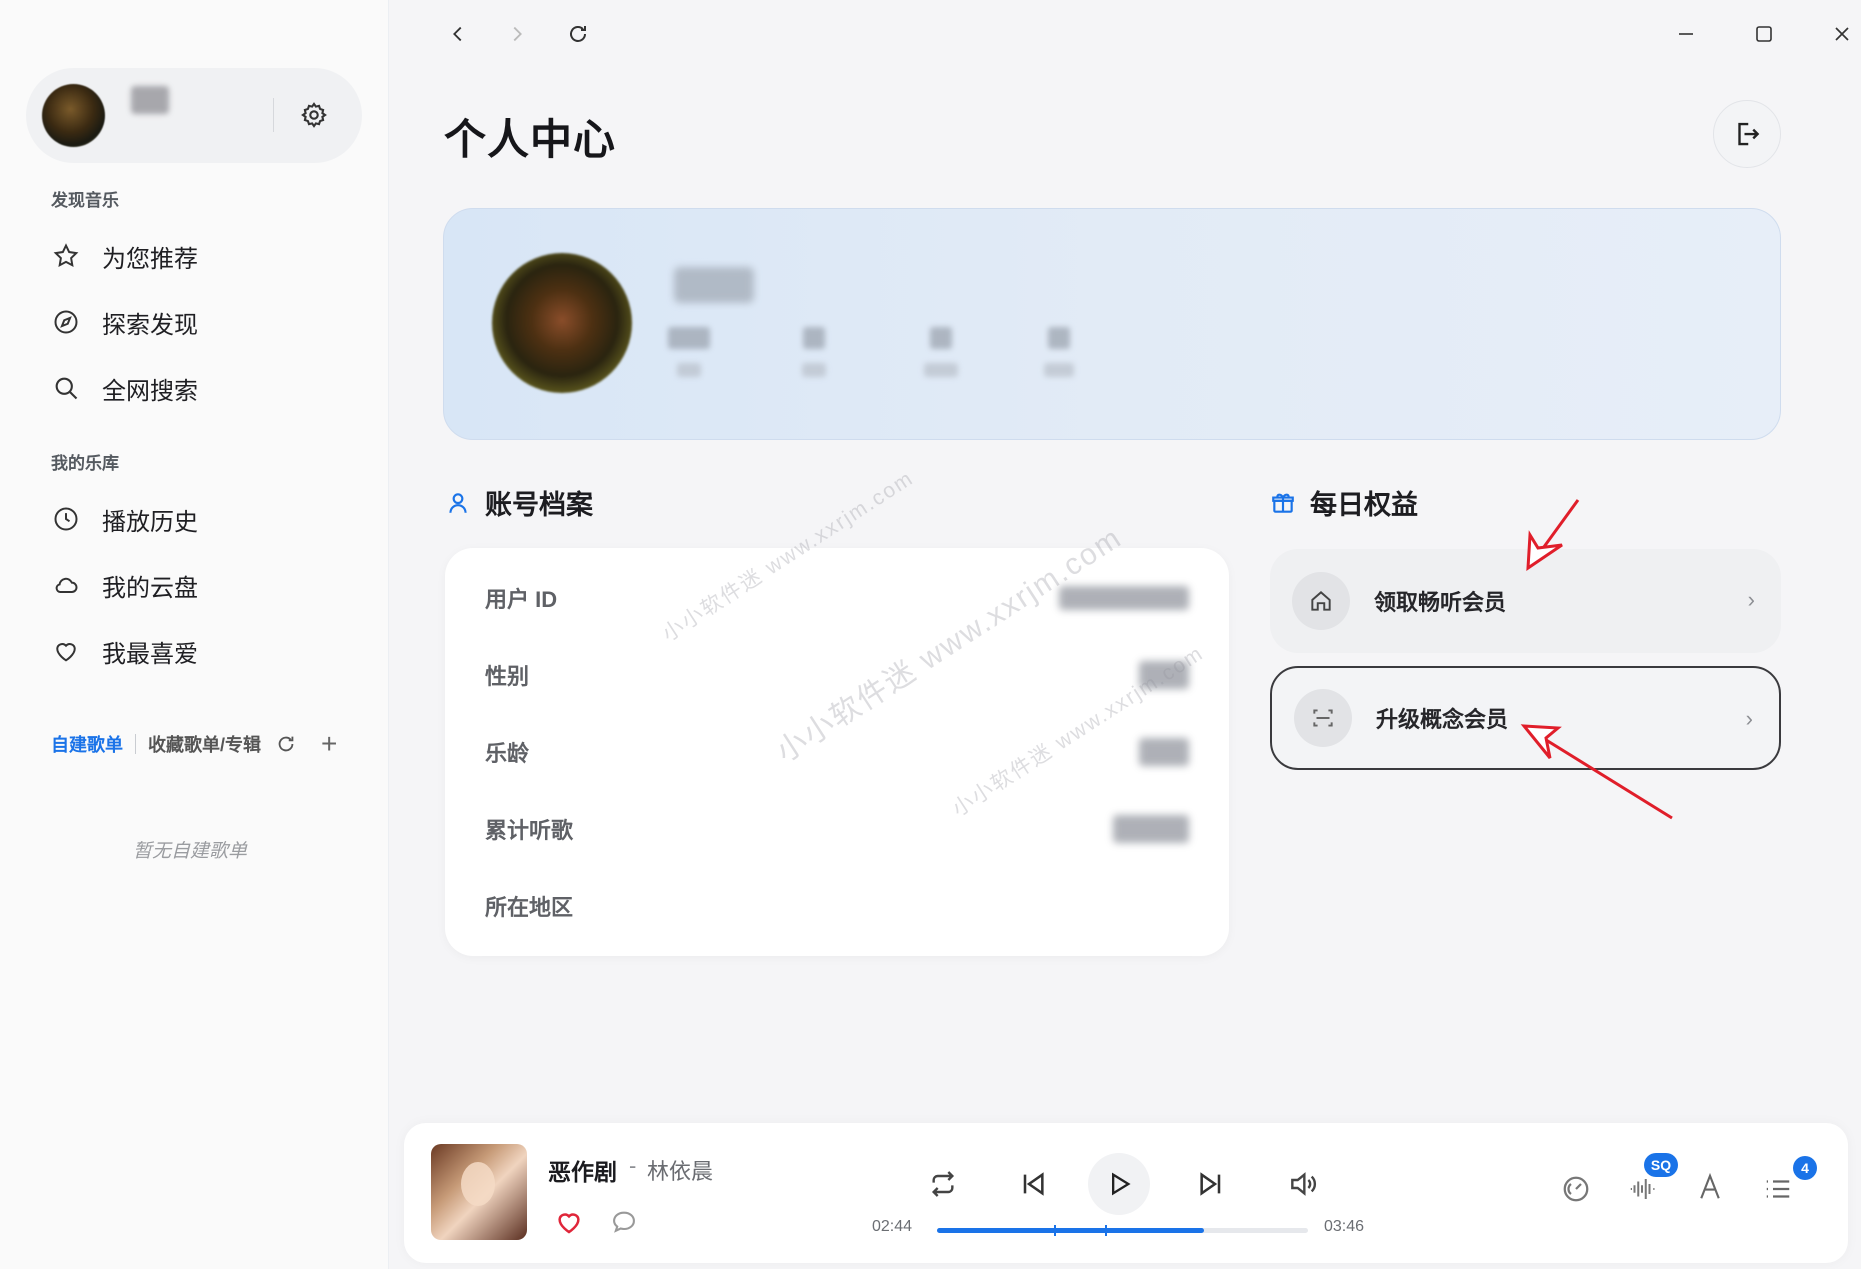 The image size is (1861, 1269). I want to click on tab-collected-playlists: 收藏歌单/专辑, so click(204, 744).